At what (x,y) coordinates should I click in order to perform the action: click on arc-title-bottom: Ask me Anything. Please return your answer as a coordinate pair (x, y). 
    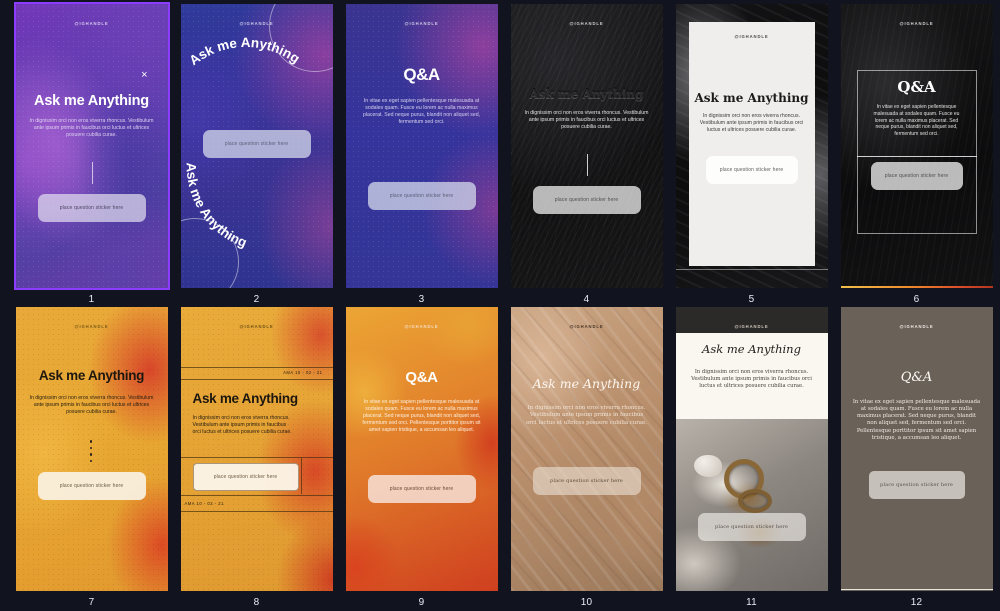
    Looking at the image, I should click on (215, 206).